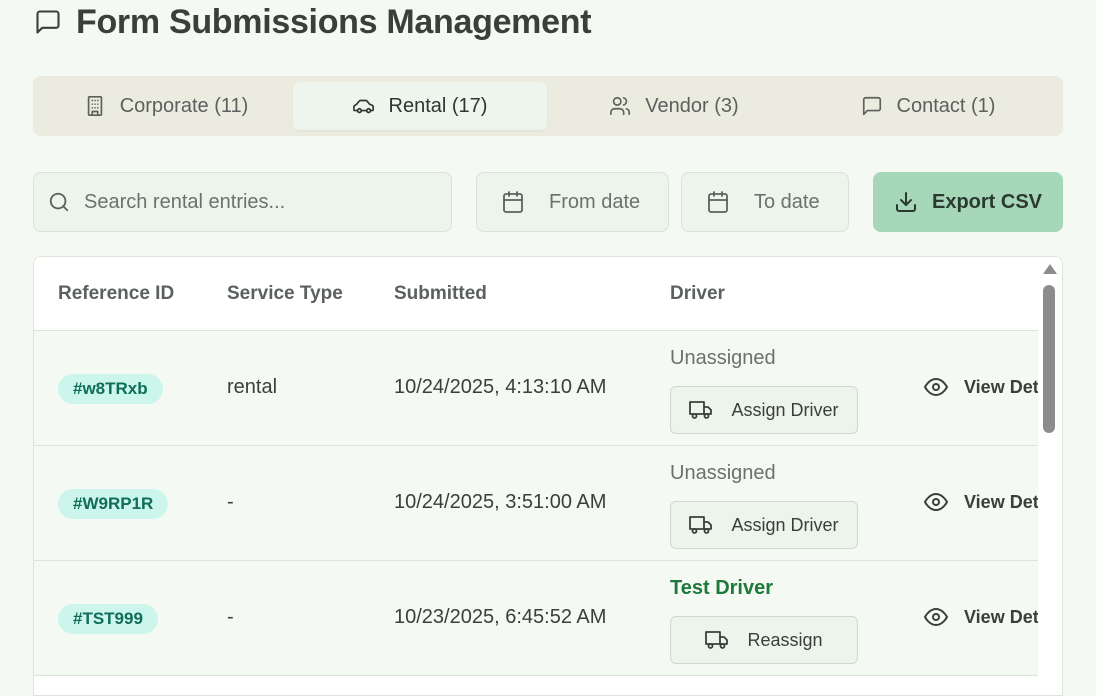 The image size is (1096, 696). I want to click on download-icon, so click(905, 202).